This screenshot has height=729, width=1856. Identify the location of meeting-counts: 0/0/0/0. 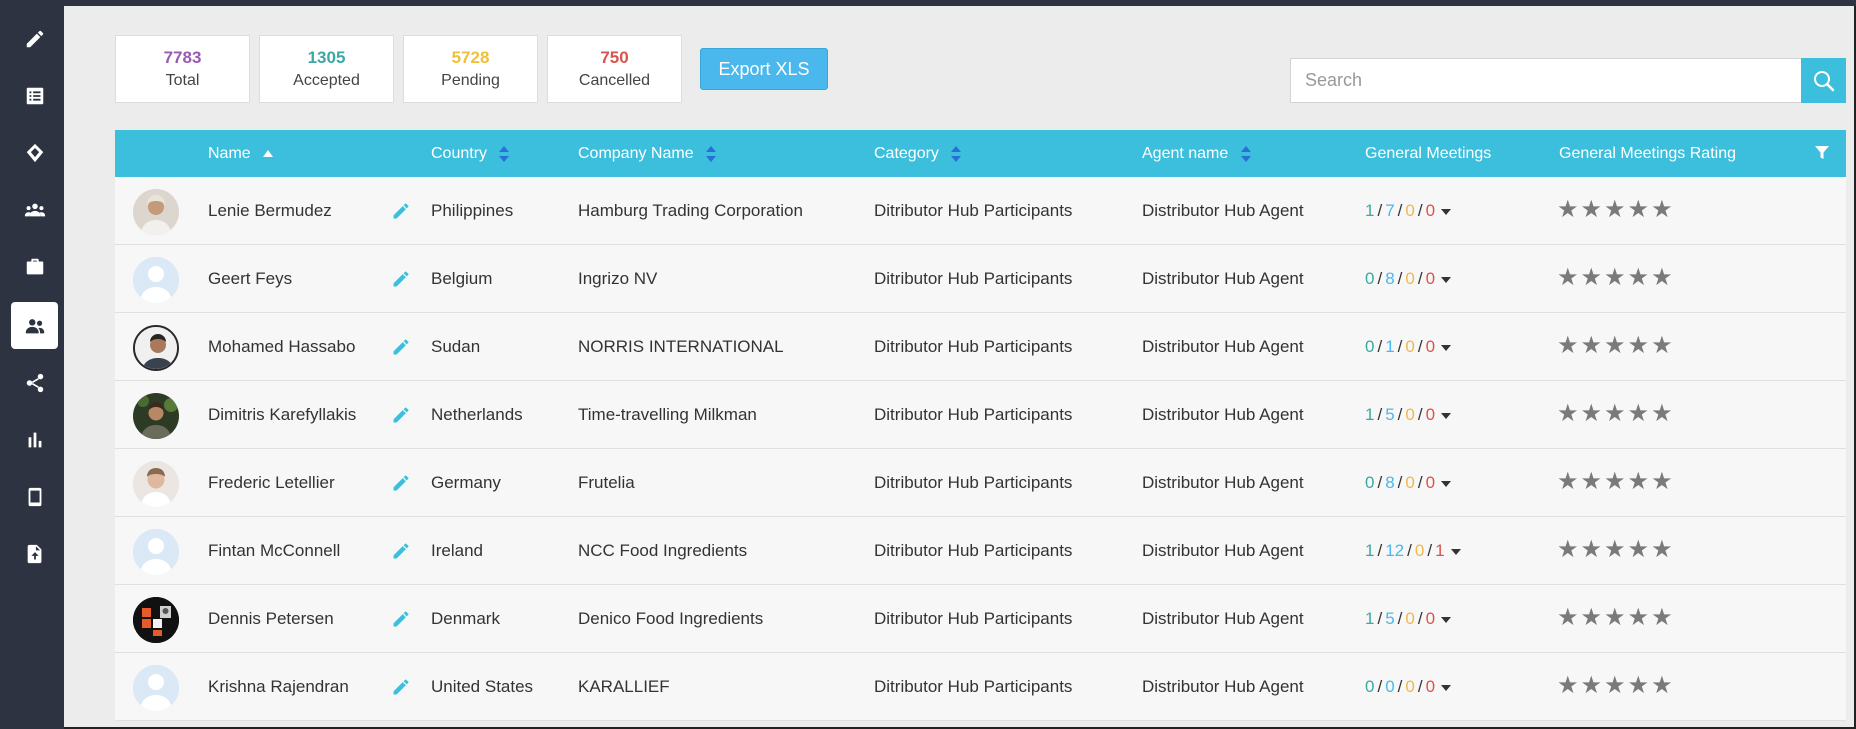
(1408, 687).